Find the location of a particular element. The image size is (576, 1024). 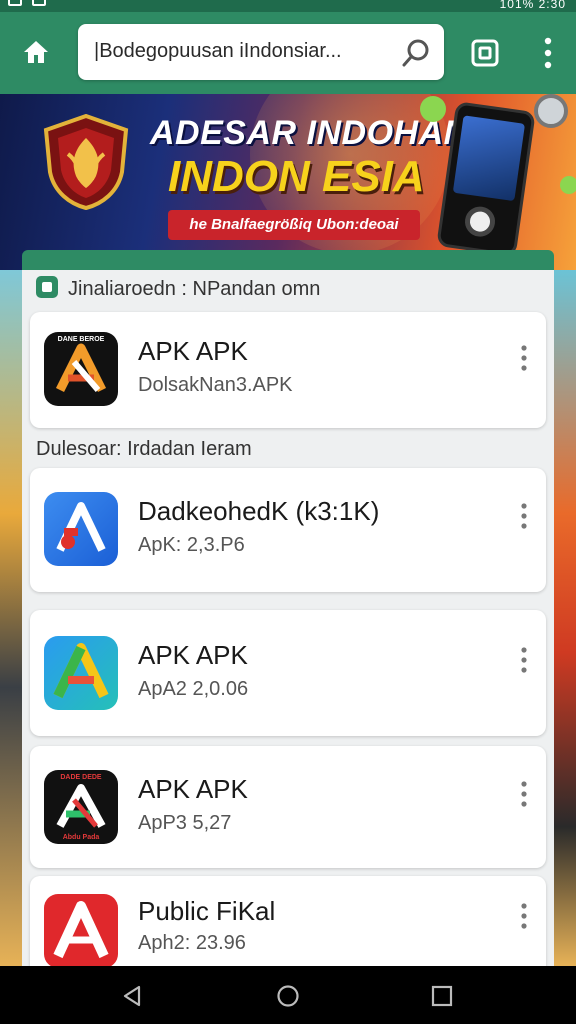

app-card: DANE BEROE APK APK DolsakNan3.APK is located at coordinates (288, 370).